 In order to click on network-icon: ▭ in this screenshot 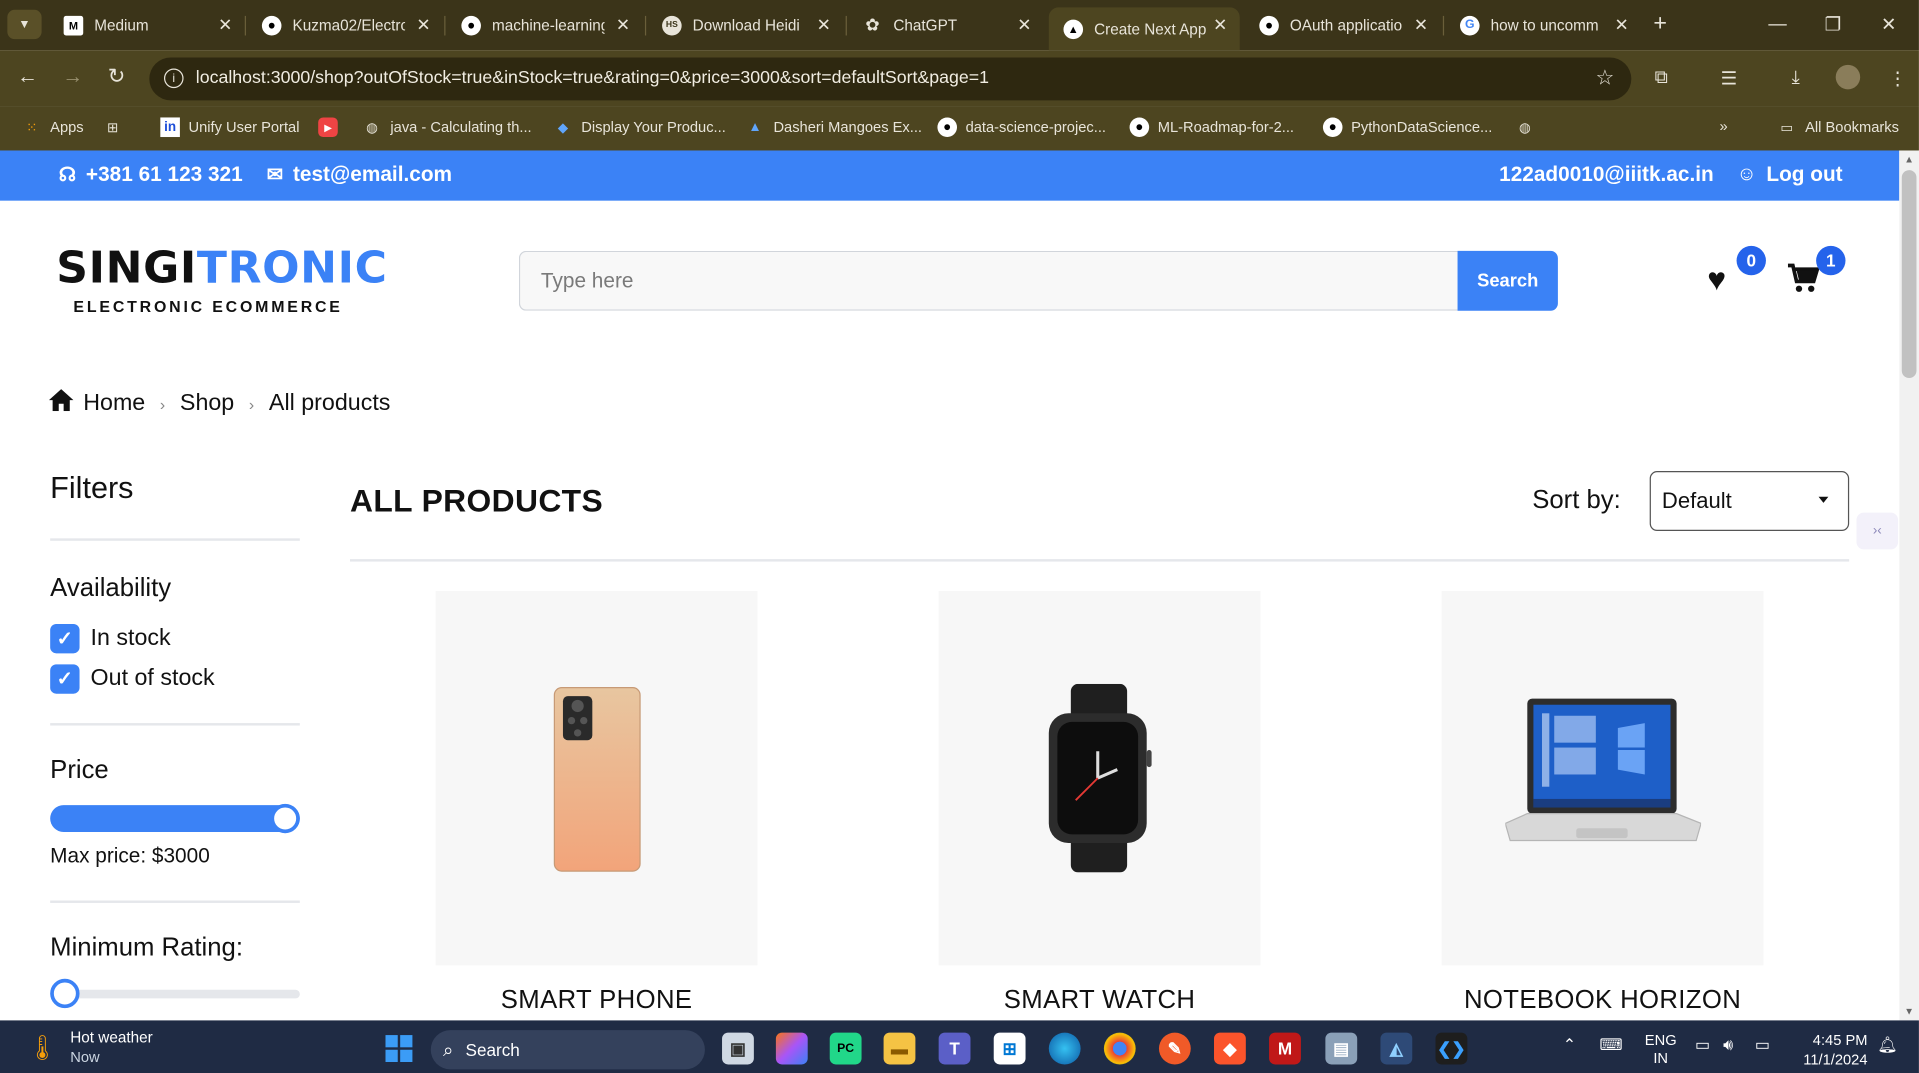, I will do `click(1702, 1045)`.